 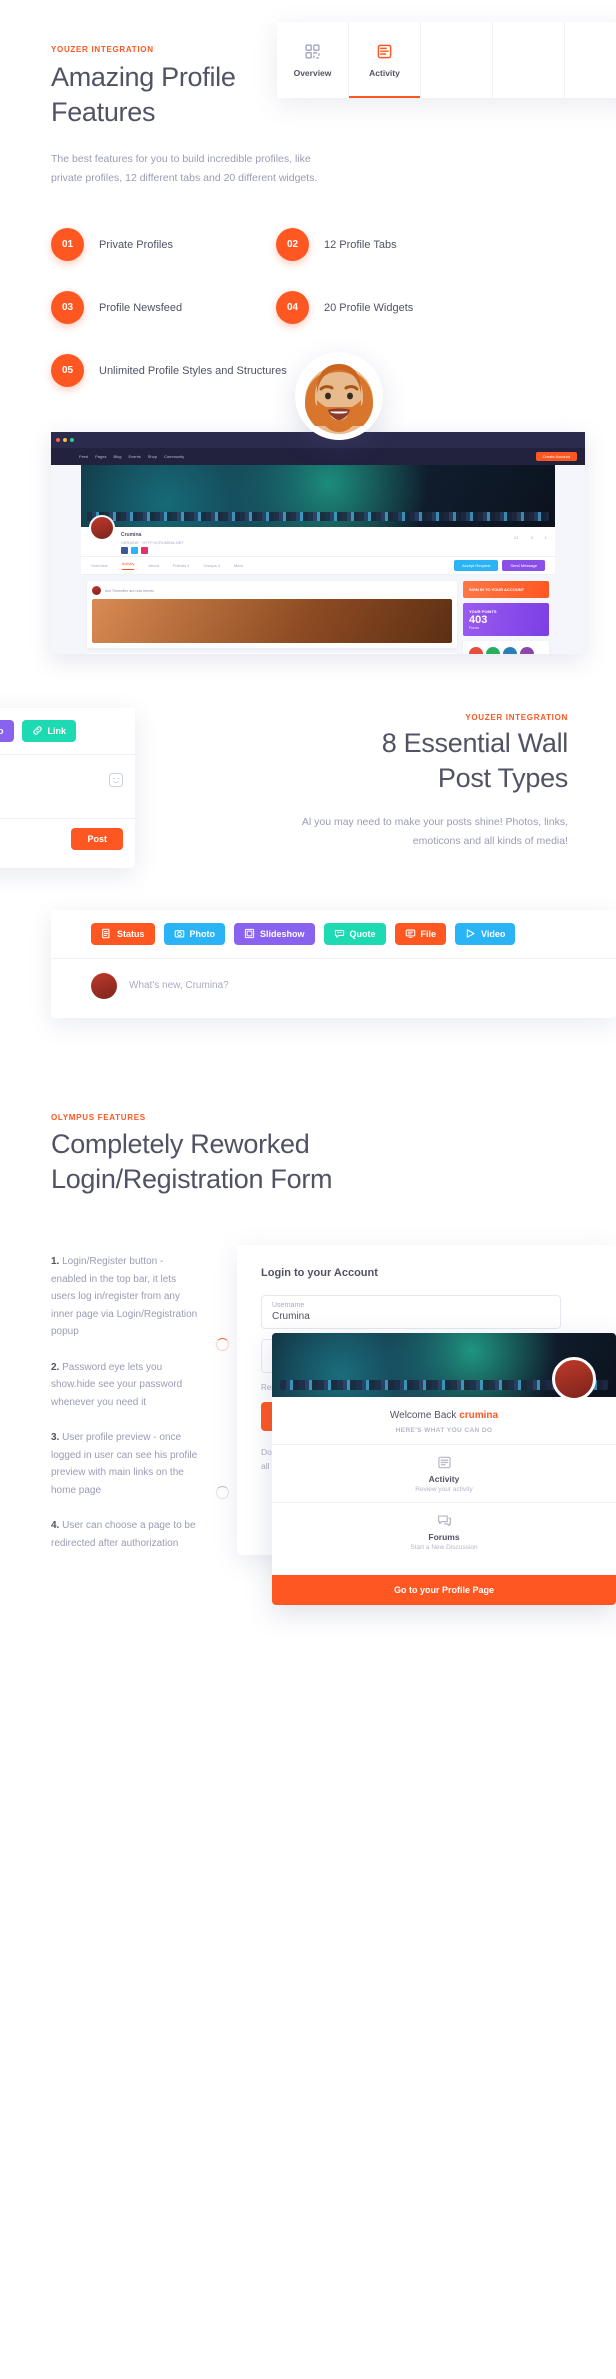 I want to click on post-button: Post, so click(x=97, y=838).